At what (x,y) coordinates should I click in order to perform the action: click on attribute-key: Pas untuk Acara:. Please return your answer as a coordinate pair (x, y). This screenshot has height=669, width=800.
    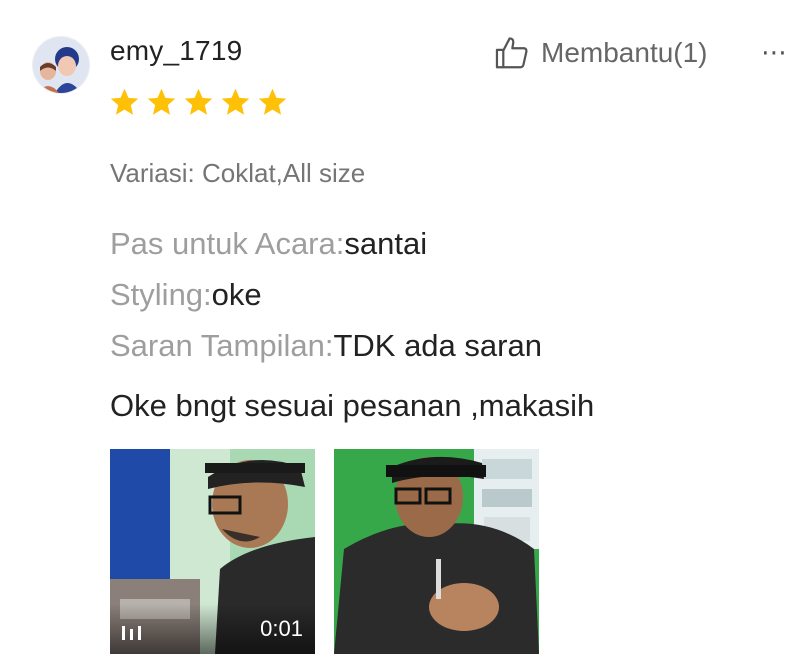
    Looking at the image, I should click on (227, 243).